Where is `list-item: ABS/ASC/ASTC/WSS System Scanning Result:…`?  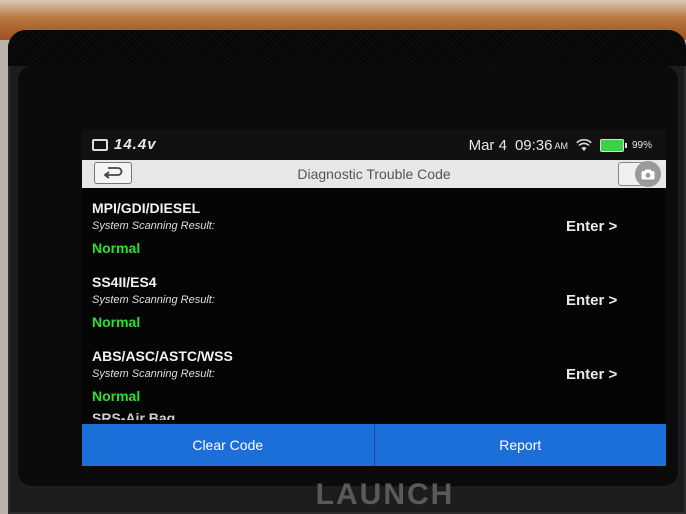 list-item: ABS/ASC/ASTC/WSS System Scanning Result:… is located at coordinates (374, 373).